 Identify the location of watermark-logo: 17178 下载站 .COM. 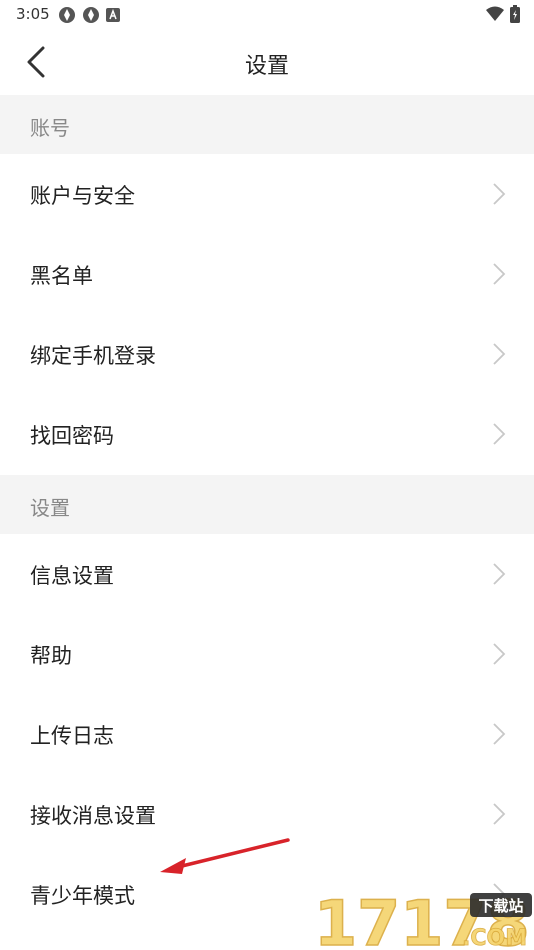
(423, 916).